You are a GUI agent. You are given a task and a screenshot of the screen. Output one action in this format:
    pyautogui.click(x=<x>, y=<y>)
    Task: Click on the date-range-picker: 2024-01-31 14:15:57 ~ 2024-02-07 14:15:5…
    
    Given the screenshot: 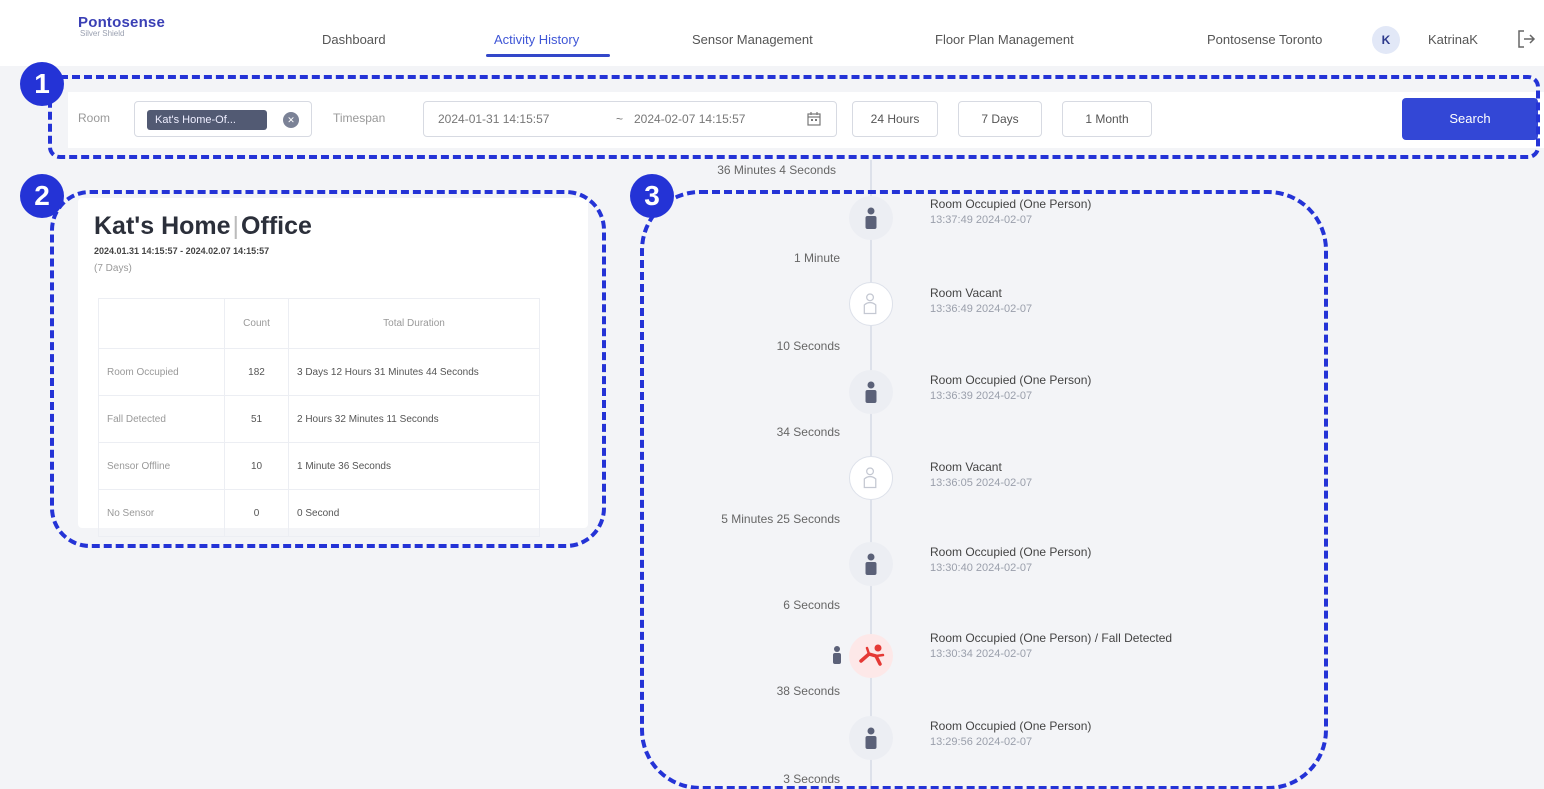 What is the action you would take?
    pyautogui.click(x=630, y=119)
    